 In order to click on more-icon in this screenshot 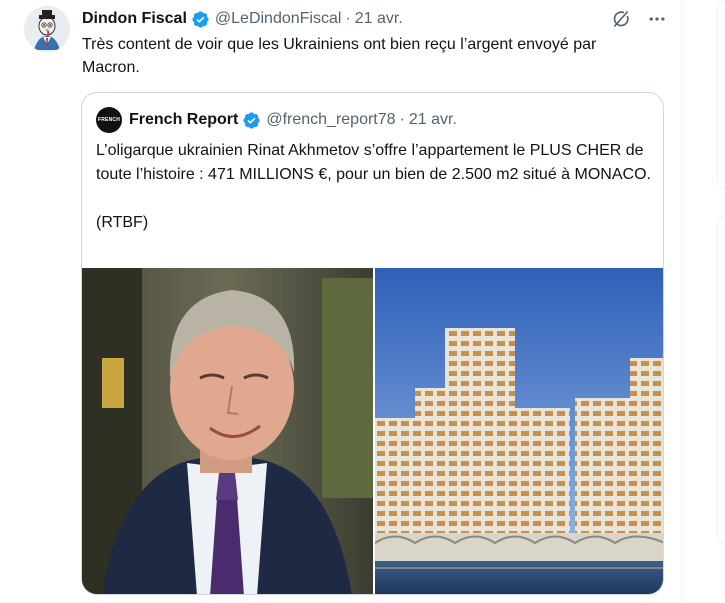, I will do `click(657, 19)`.